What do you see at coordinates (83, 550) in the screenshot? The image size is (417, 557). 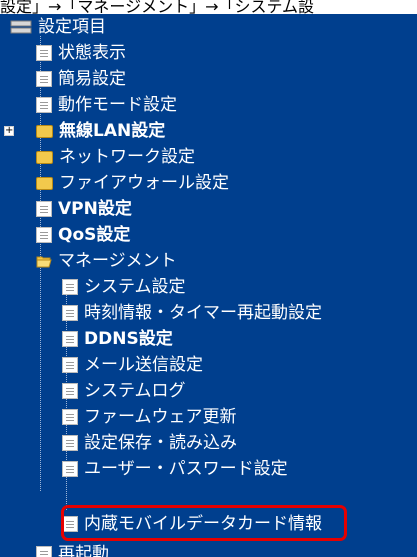 I see `tree-item-label: 再起動` at bounding box center [83, 550].